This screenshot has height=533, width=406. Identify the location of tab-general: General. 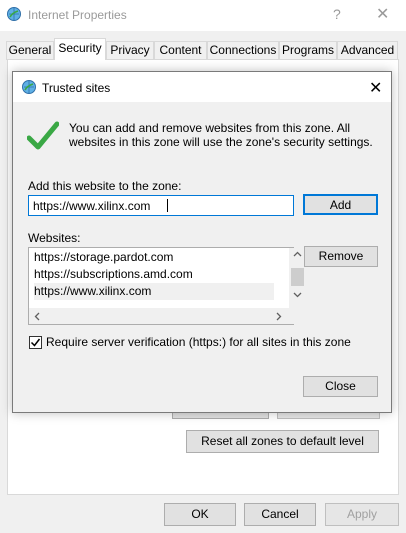
(30, 50).